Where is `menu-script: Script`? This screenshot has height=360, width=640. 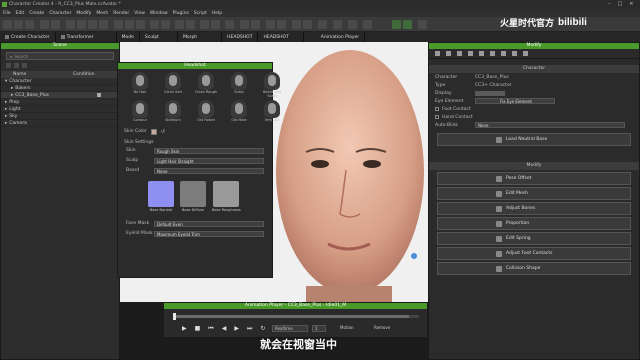
menu-script: Script is located at coordinates (200, 13).